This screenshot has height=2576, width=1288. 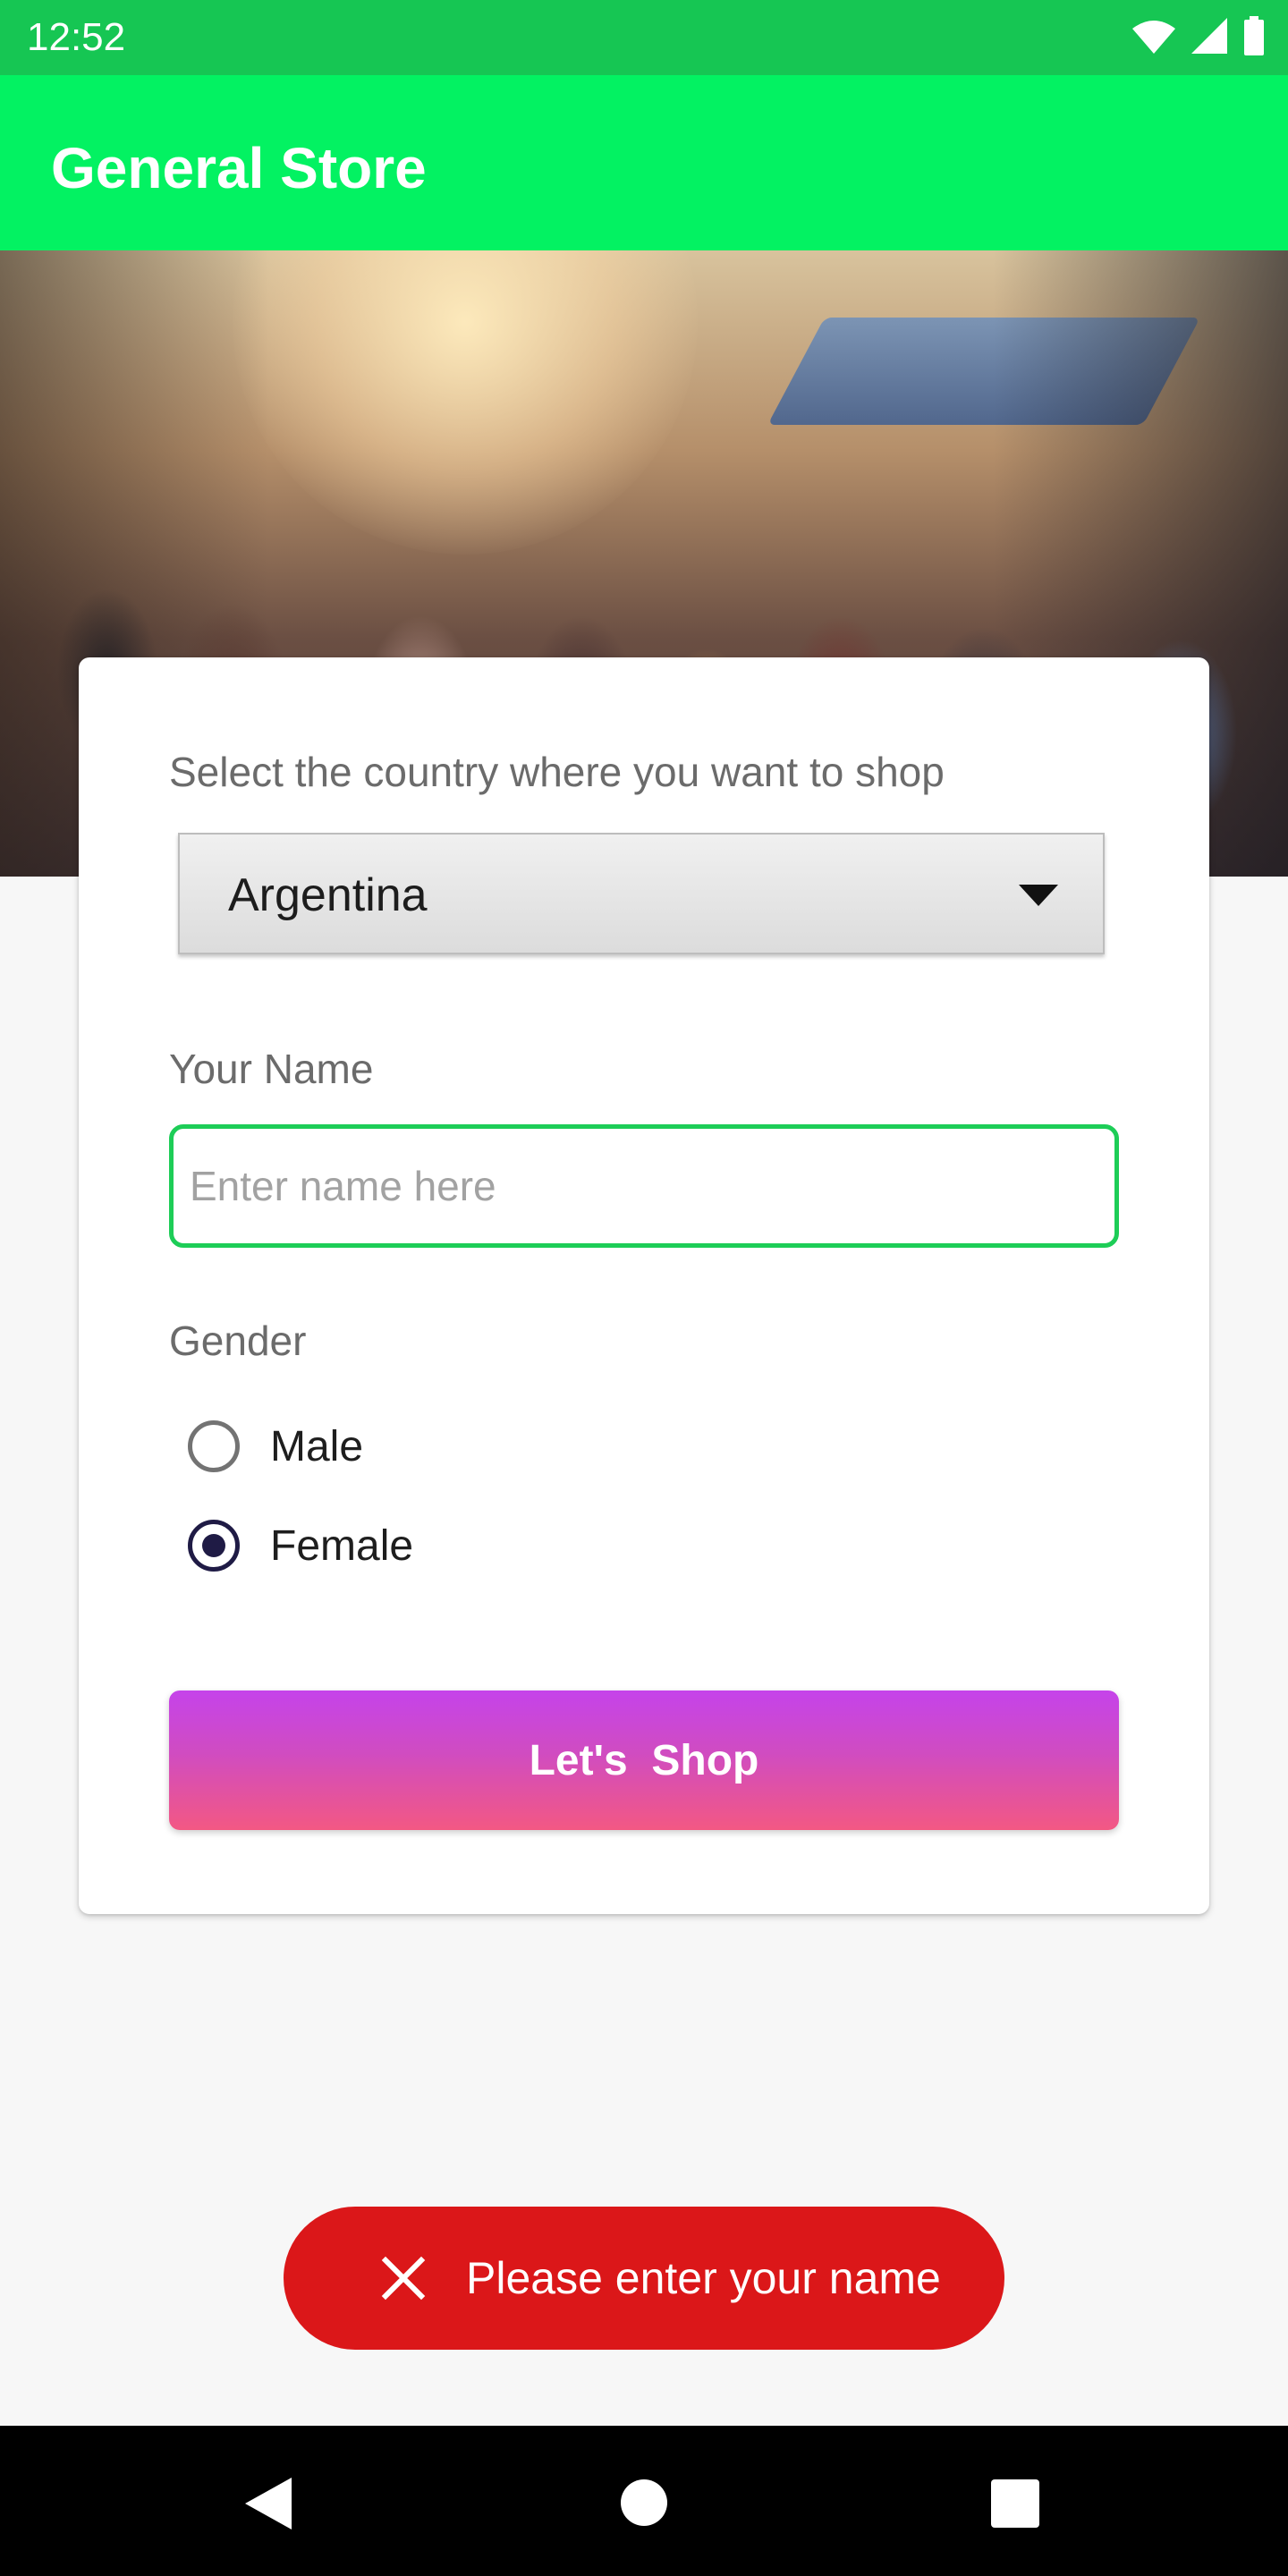 I want to click on gender-label: Gender, so click(x=238, y=1341).